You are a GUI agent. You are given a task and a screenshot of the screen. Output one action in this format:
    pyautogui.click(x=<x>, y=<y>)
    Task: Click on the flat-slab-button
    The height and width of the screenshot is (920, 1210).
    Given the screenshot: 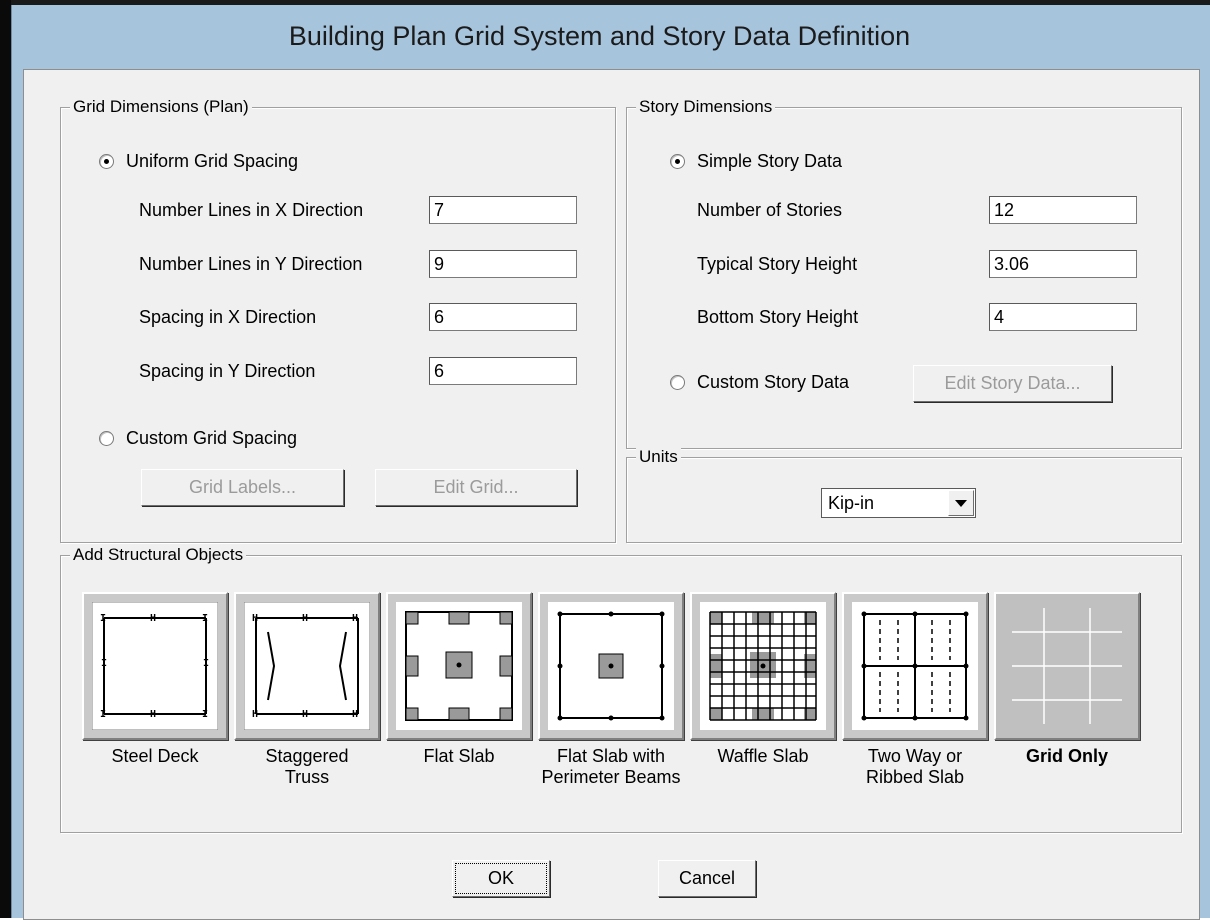 What is the action you would take?
    pyautogui.click(x=459, y=666)
    